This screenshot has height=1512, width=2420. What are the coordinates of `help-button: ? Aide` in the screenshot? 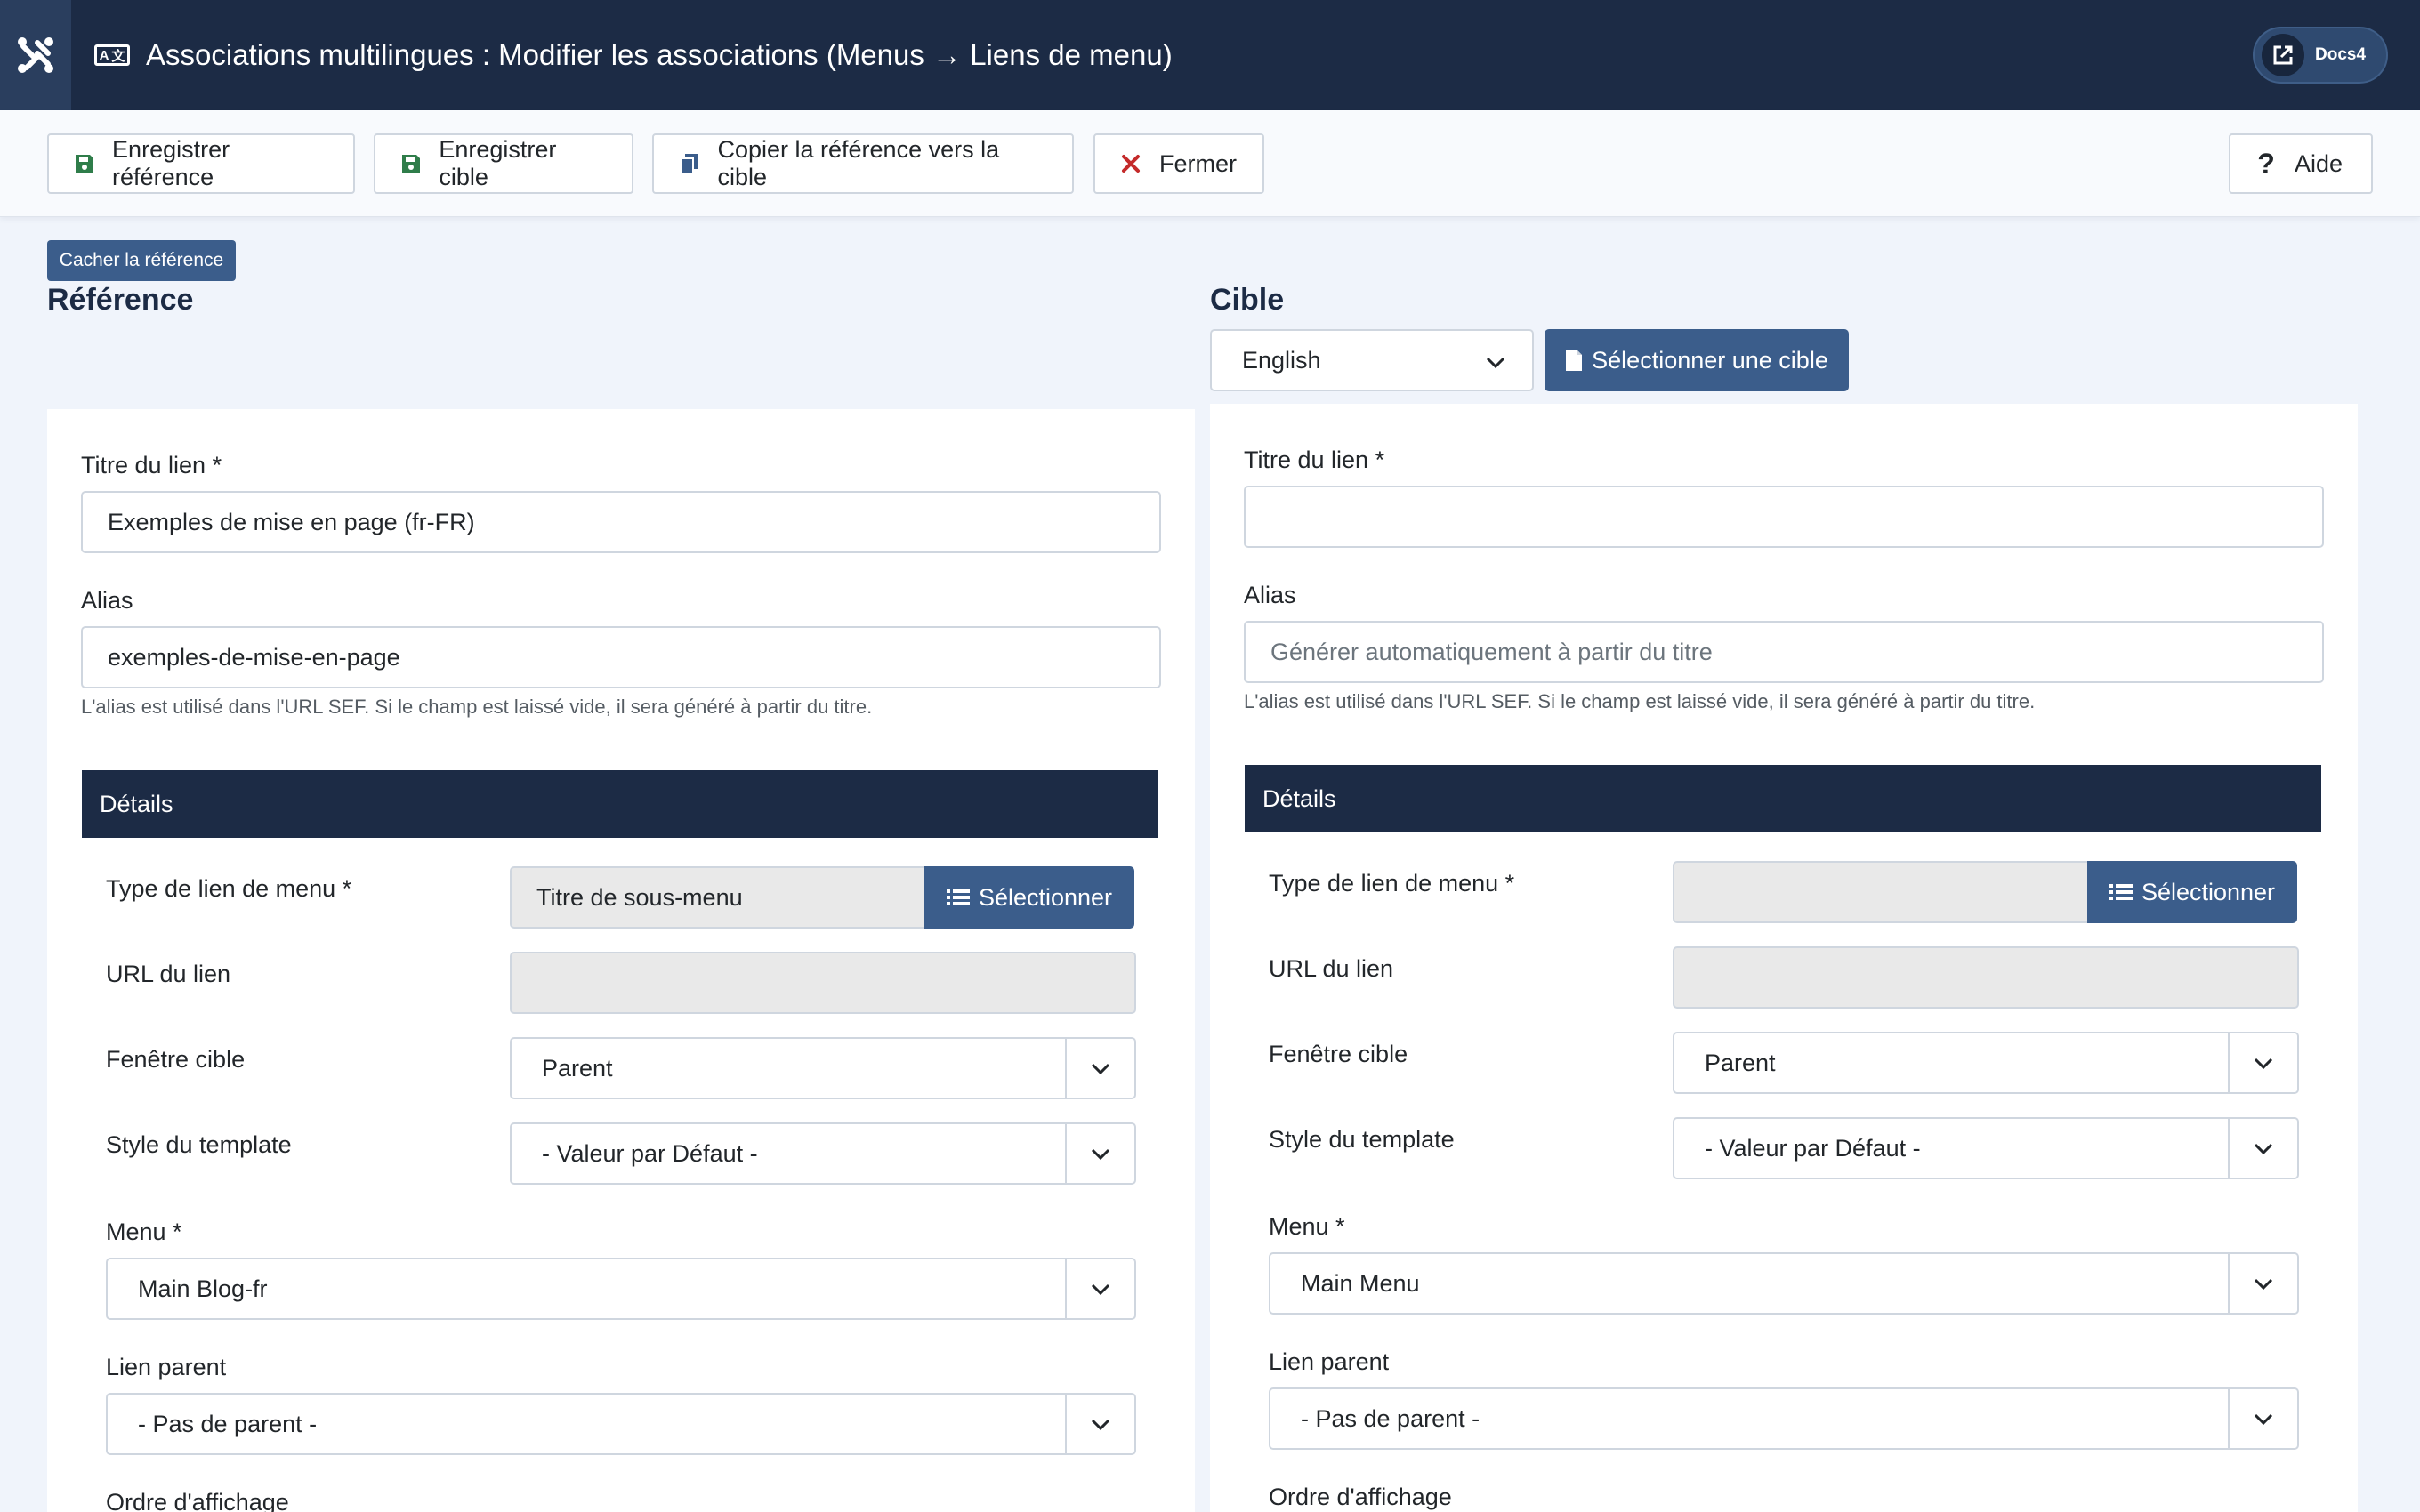 It's located at (2301, 163).